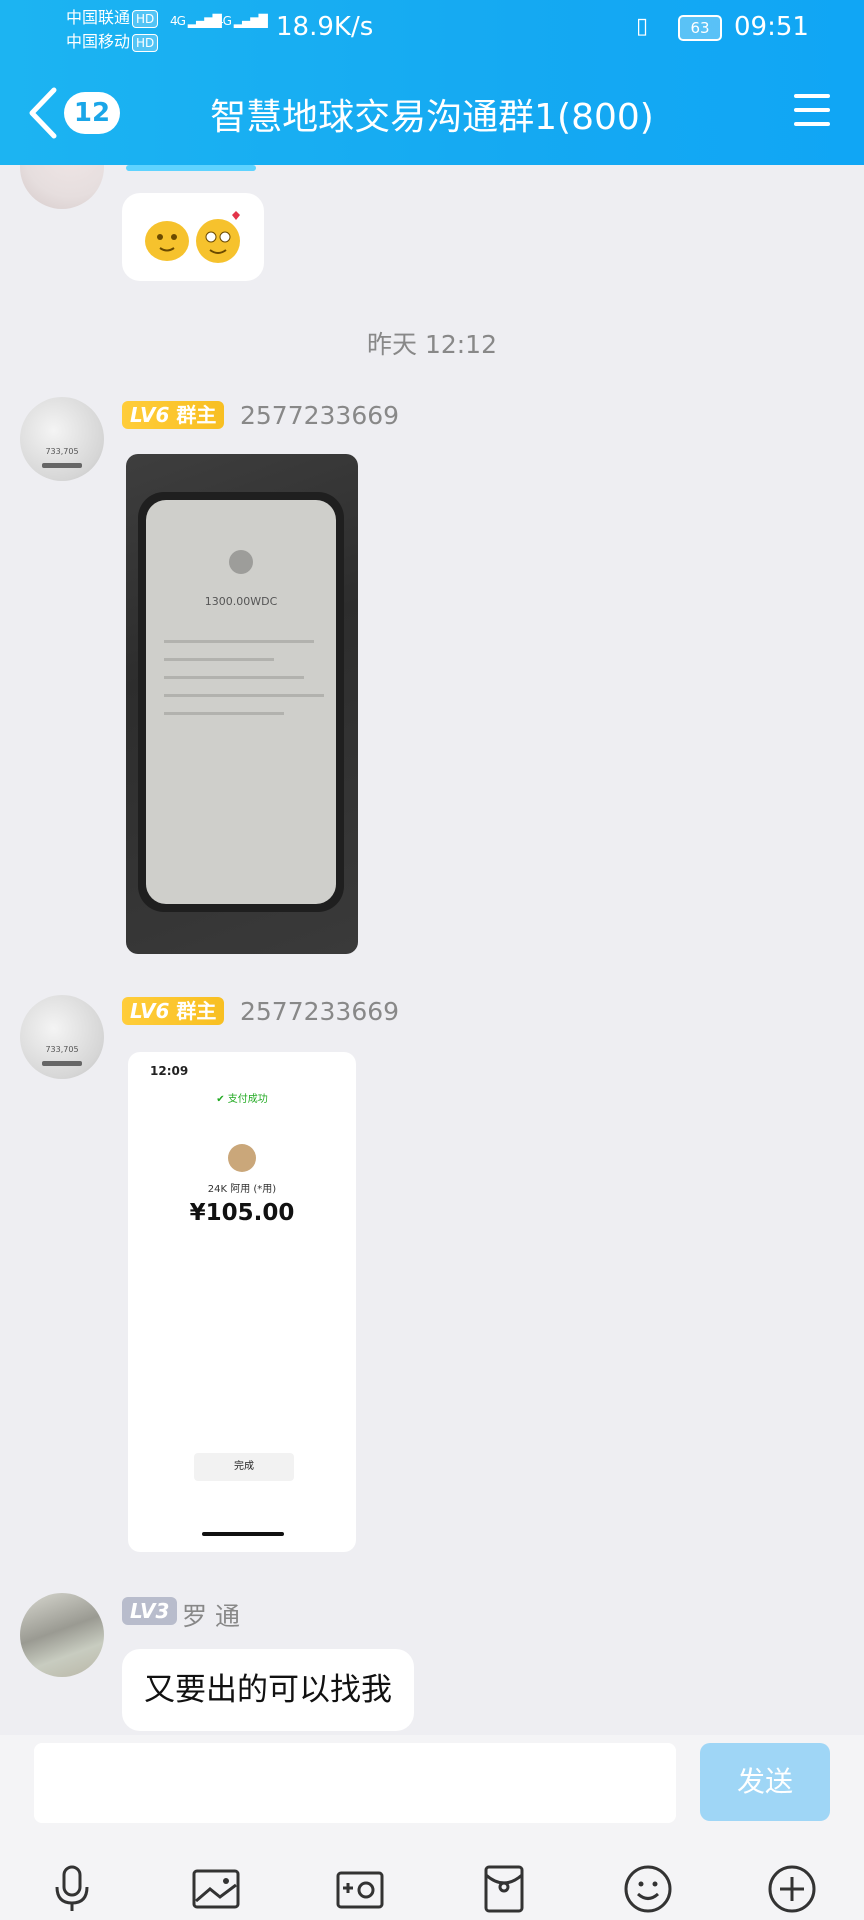  What do you see at coordinates (98, 17) in the screenshot?
I see `carrier-1: 中国联通` at bounding box center [98, 17].